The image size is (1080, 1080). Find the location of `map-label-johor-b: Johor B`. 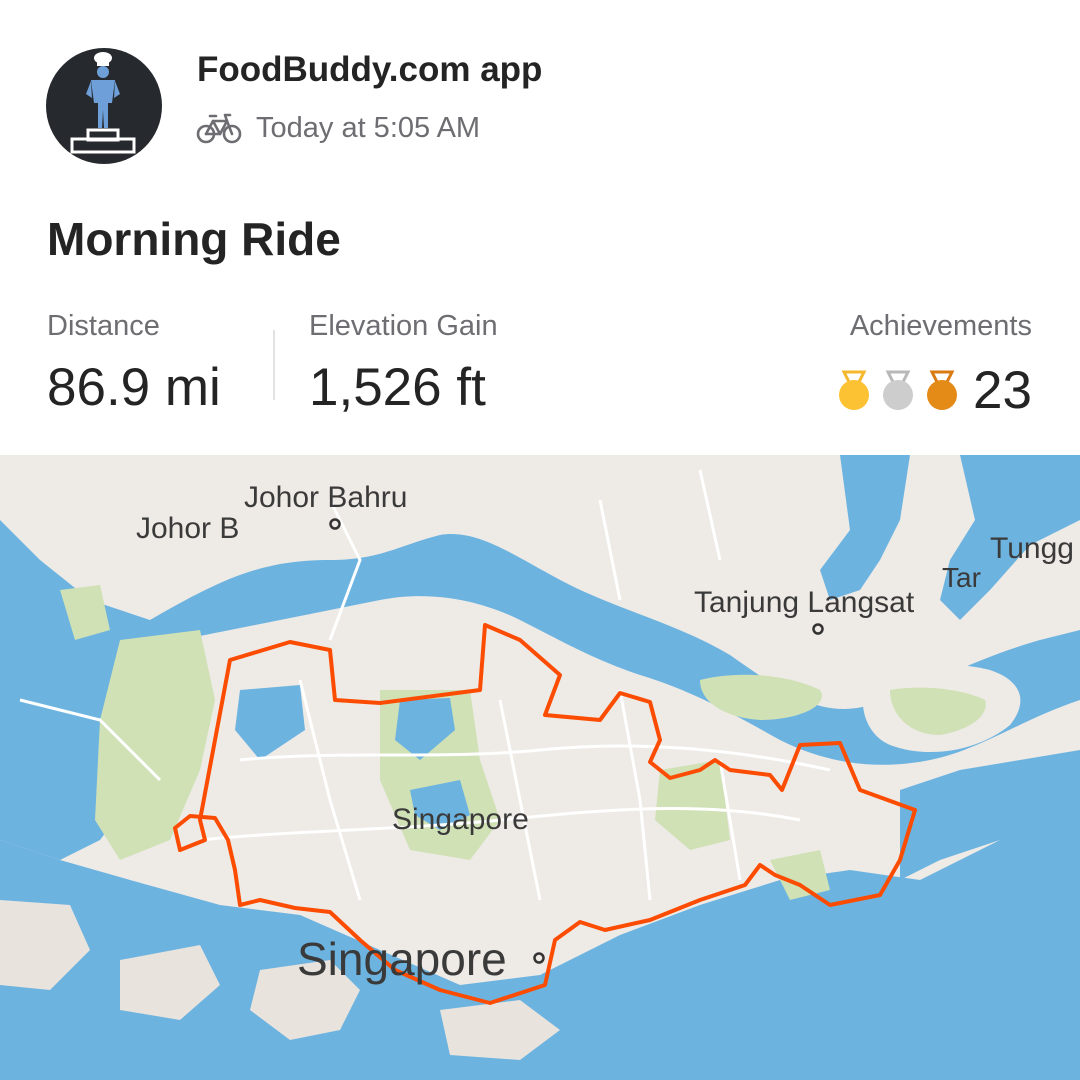

map-label-johor-b: Johor B is located at coordinates (187, 528).